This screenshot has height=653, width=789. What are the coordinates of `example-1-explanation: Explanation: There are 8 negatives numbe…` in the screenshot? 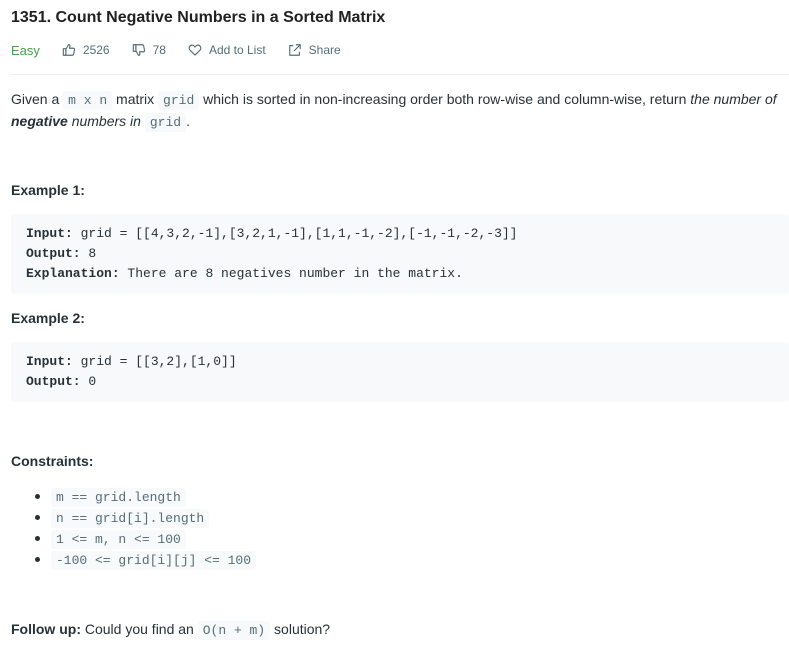 It's located at (244, 273).